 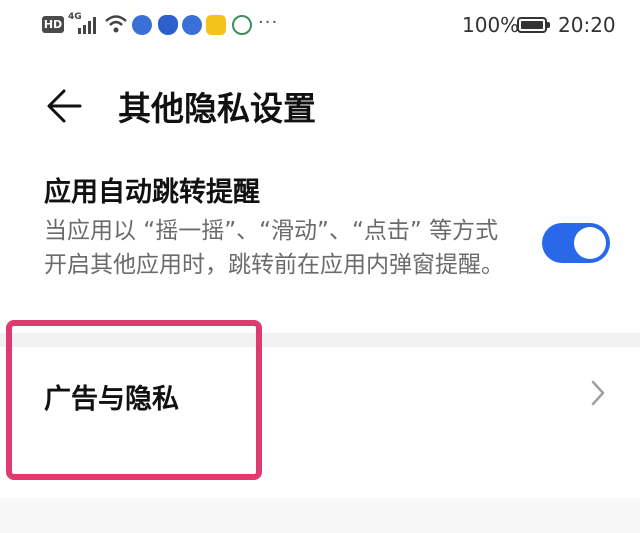 What do you see at coordinates (87, 25) in the screenshot?
I see `signal-icon` at bounding box center [87, 25].